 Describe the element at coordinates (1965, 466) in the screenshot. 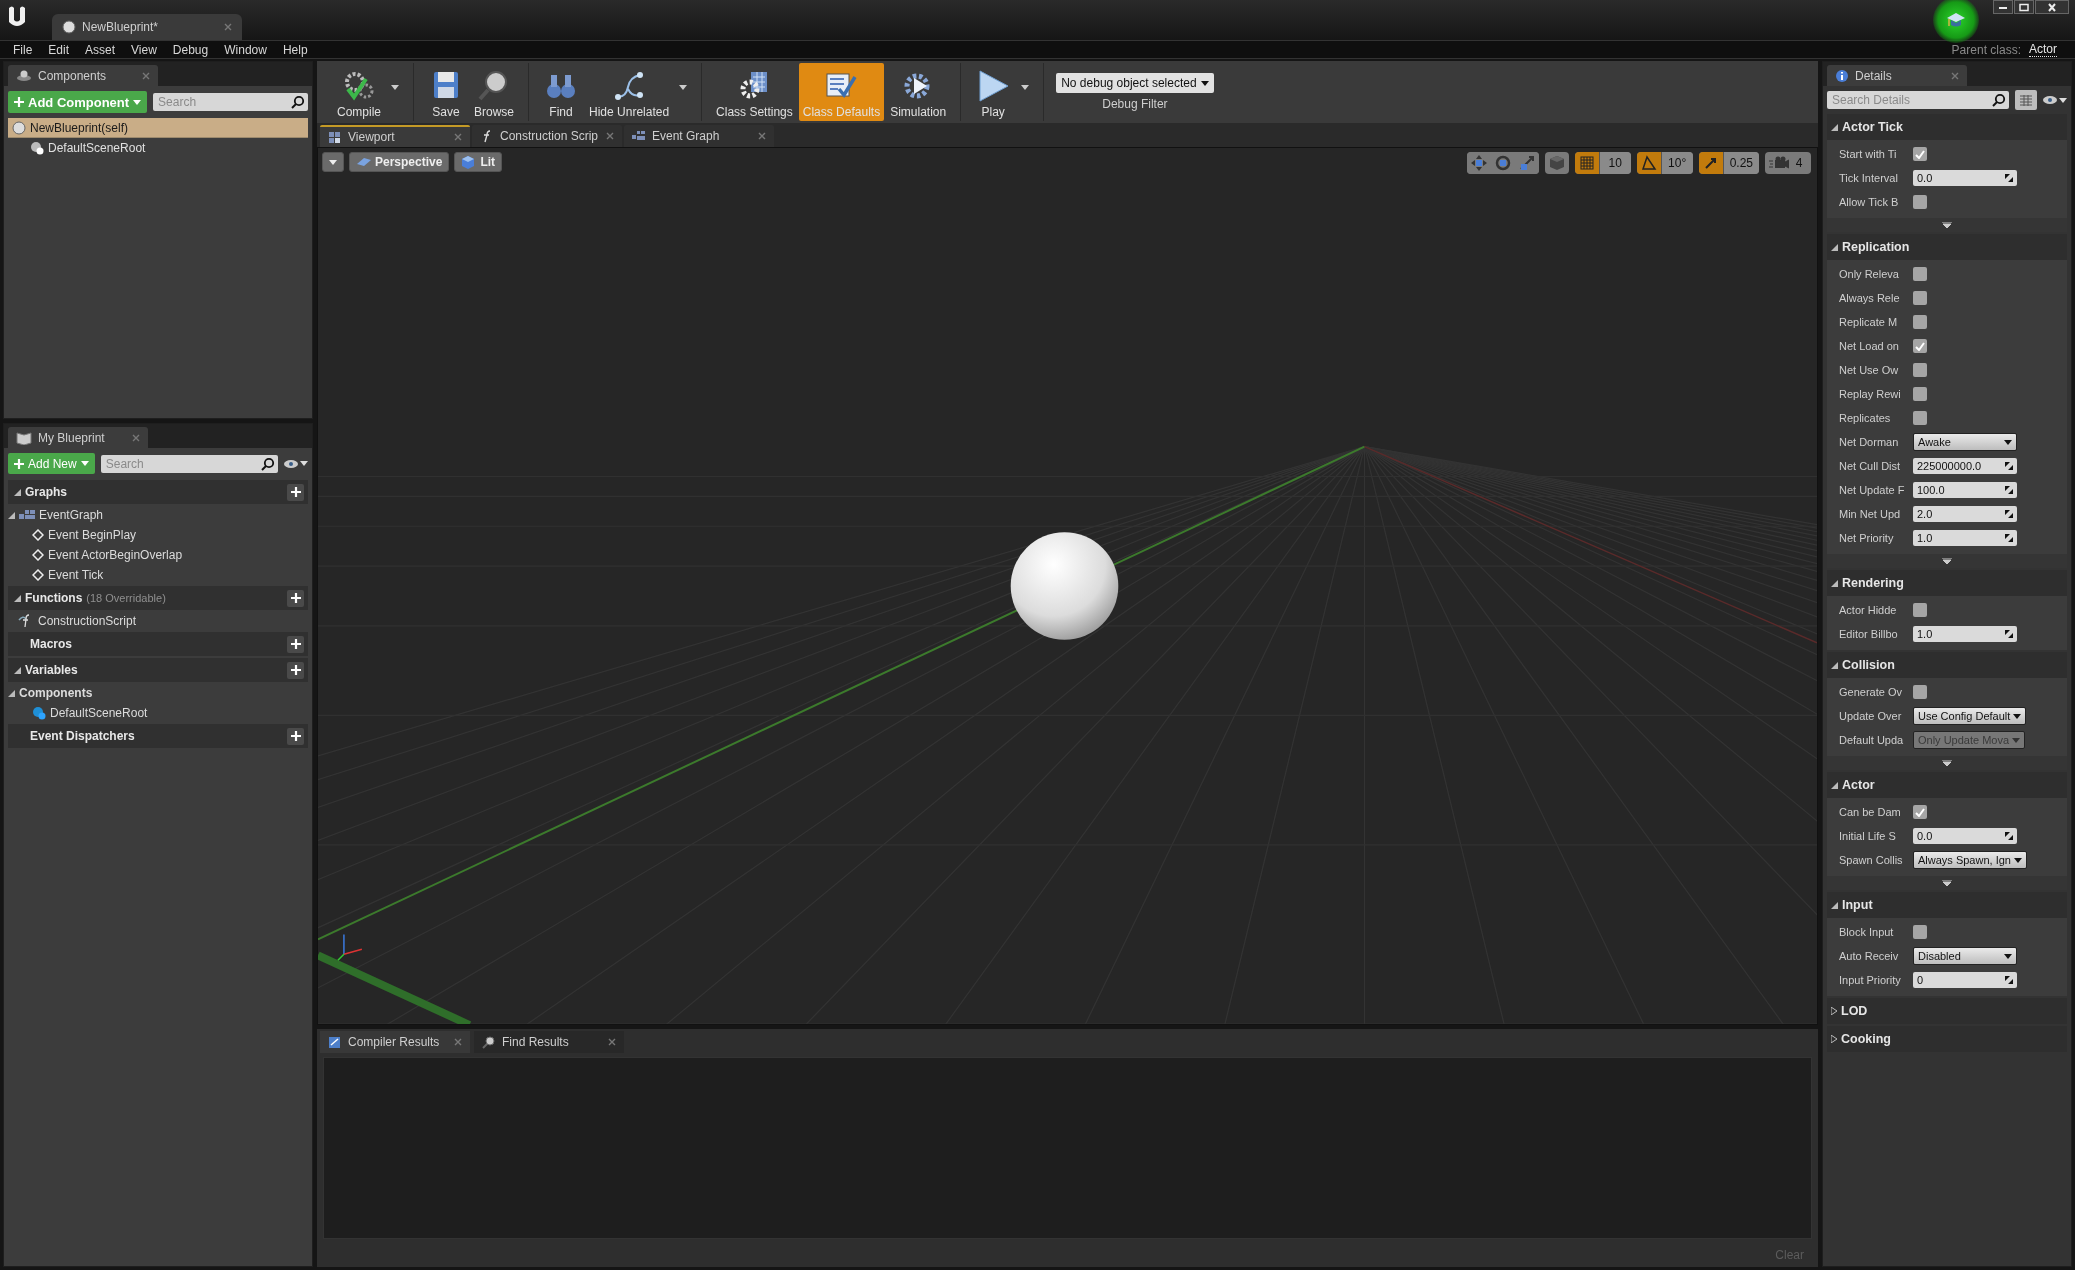

I see `number-field: 225000000.0` at that location.